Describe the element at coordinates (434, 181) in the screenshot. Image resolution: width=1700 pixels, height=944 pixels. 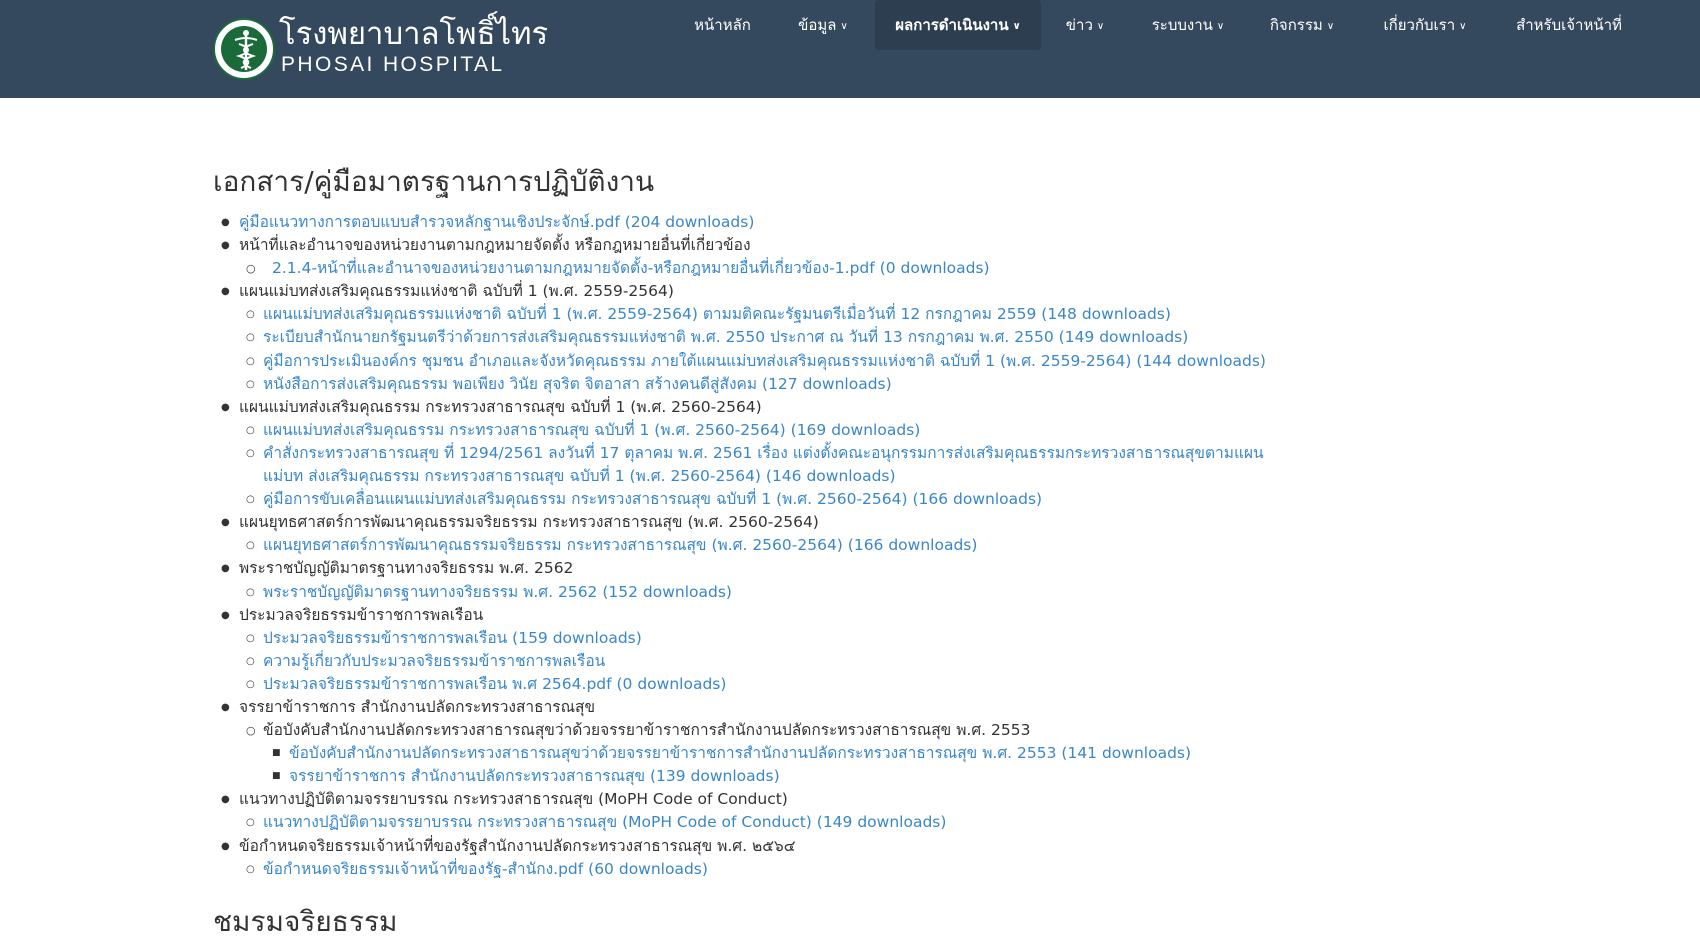
I see `page-title: เอกสาร/คู่มือมาตรฐานการปฏิบัติงาน` at that location.